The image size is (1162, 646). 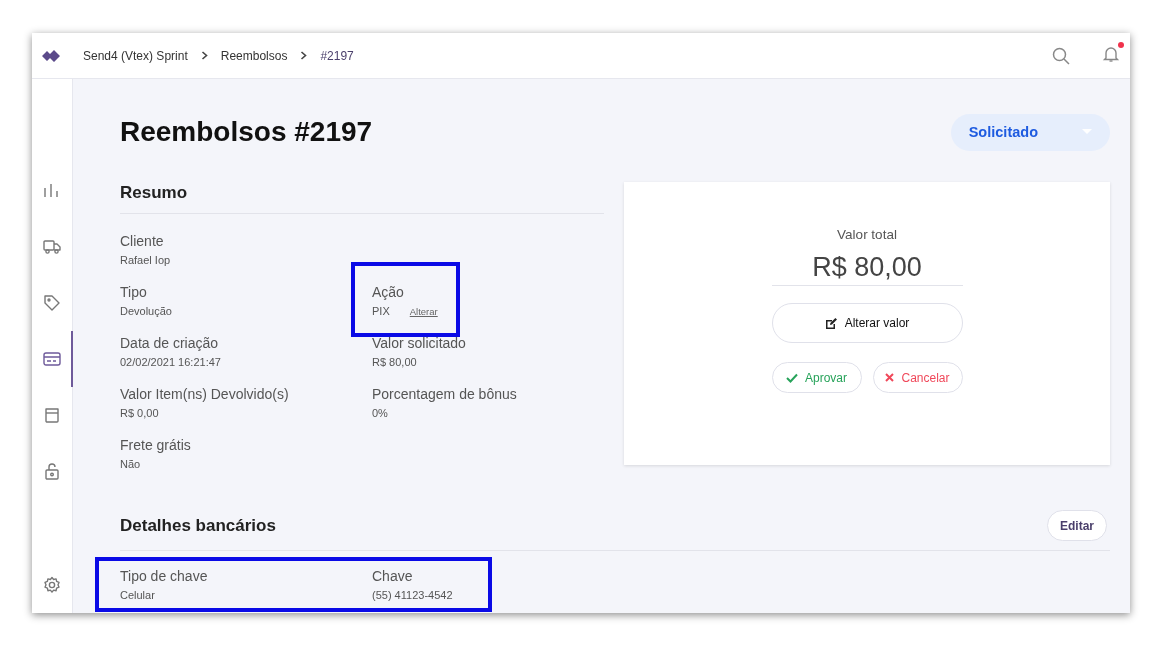 I want to click on bag-icon, so click(x=51, y=415).